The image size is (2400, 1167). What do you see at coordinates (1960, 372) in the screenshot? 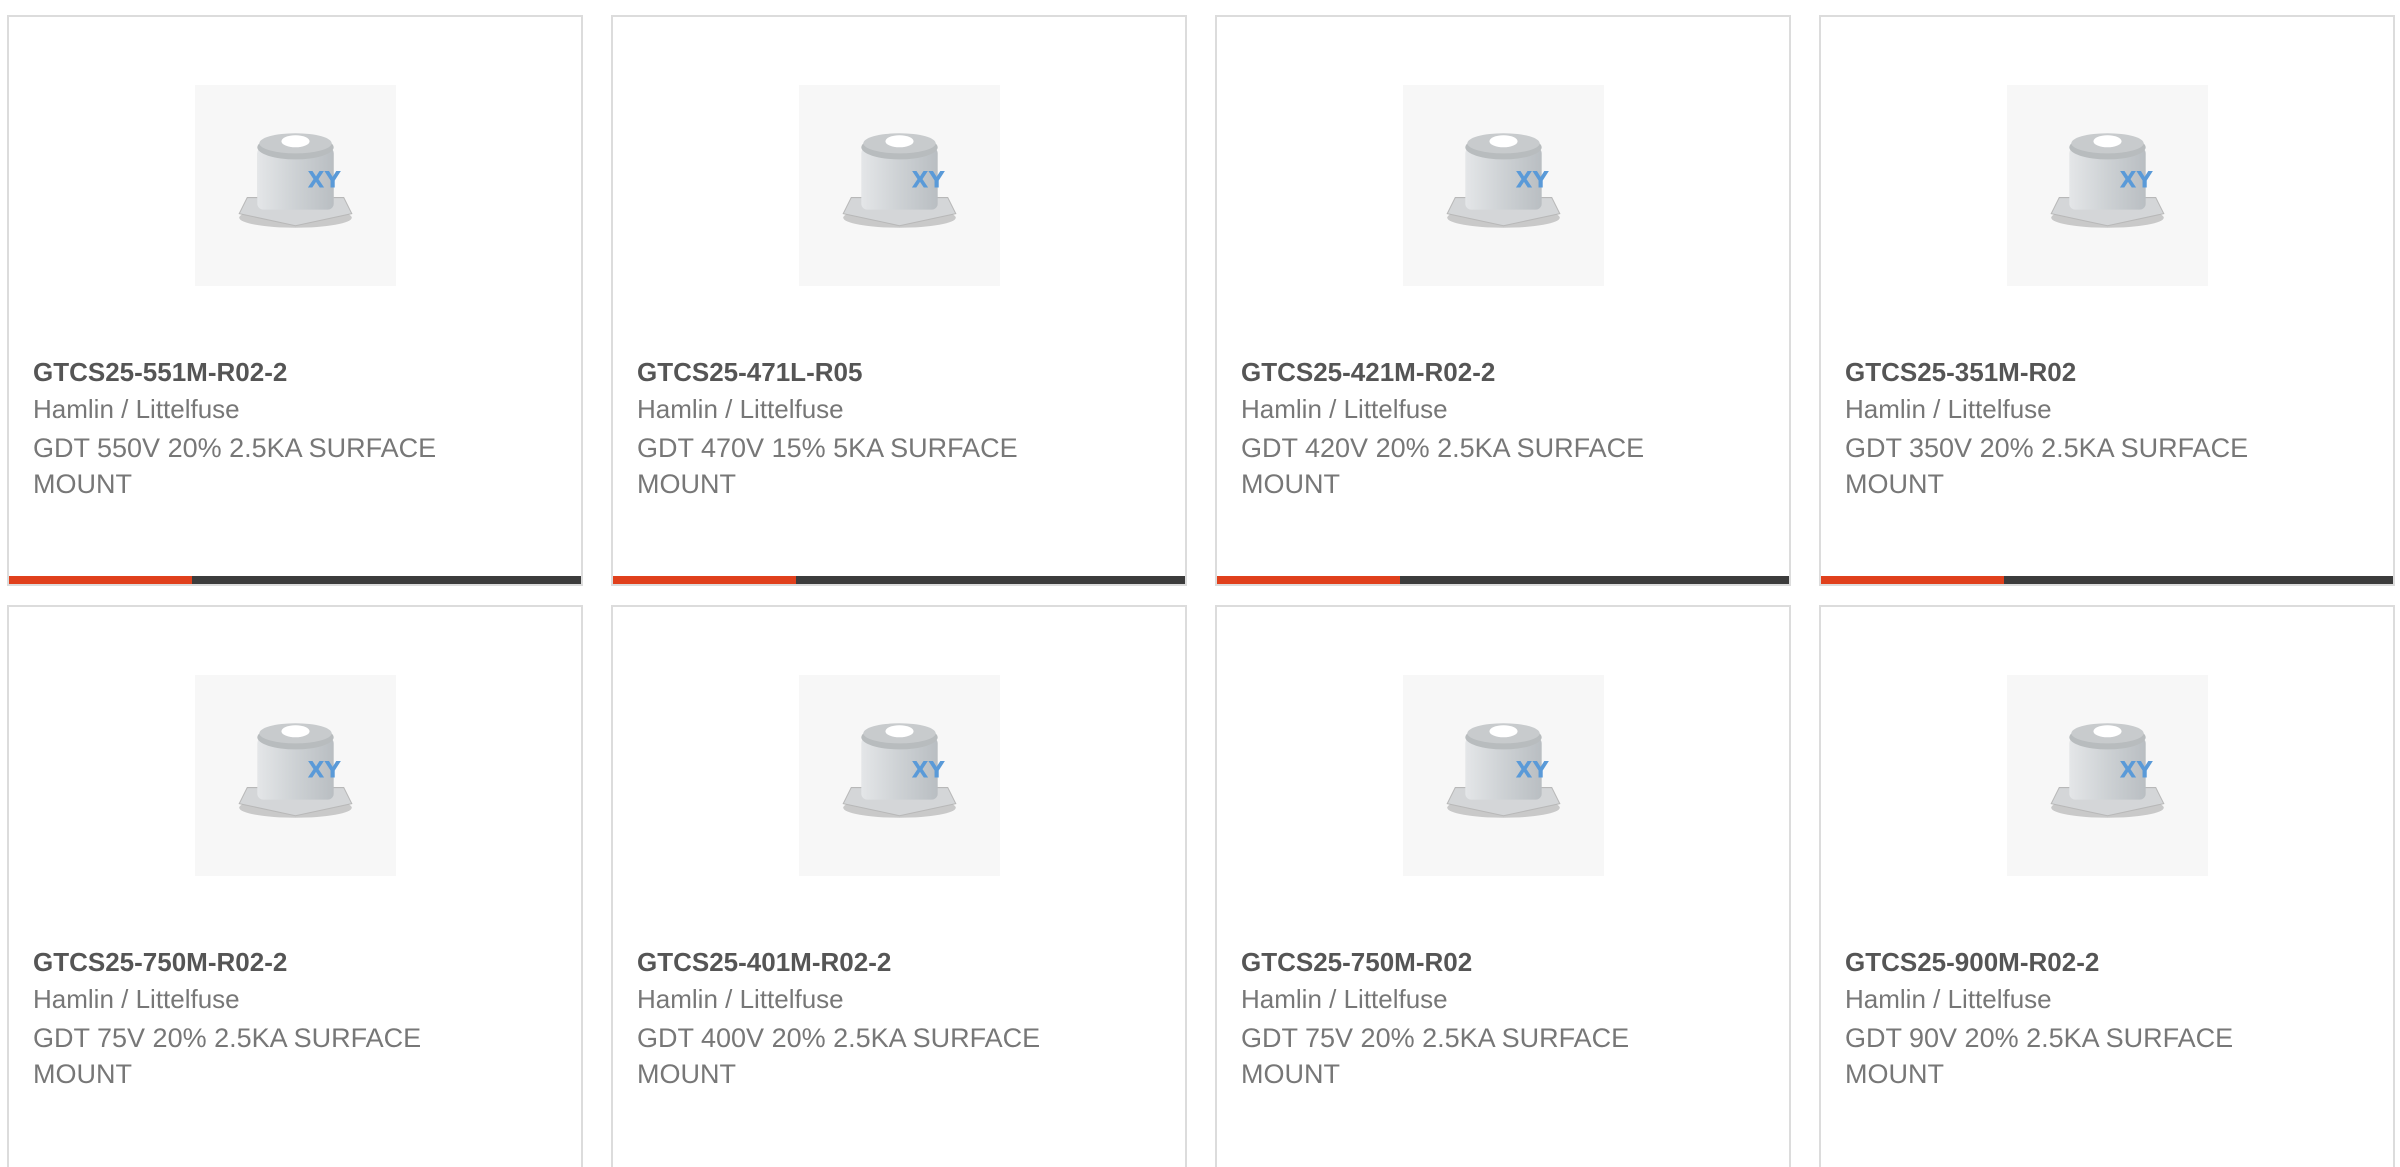
I see `part-number: GTCS25-351M-R02` at bounding box center [1960, 372].